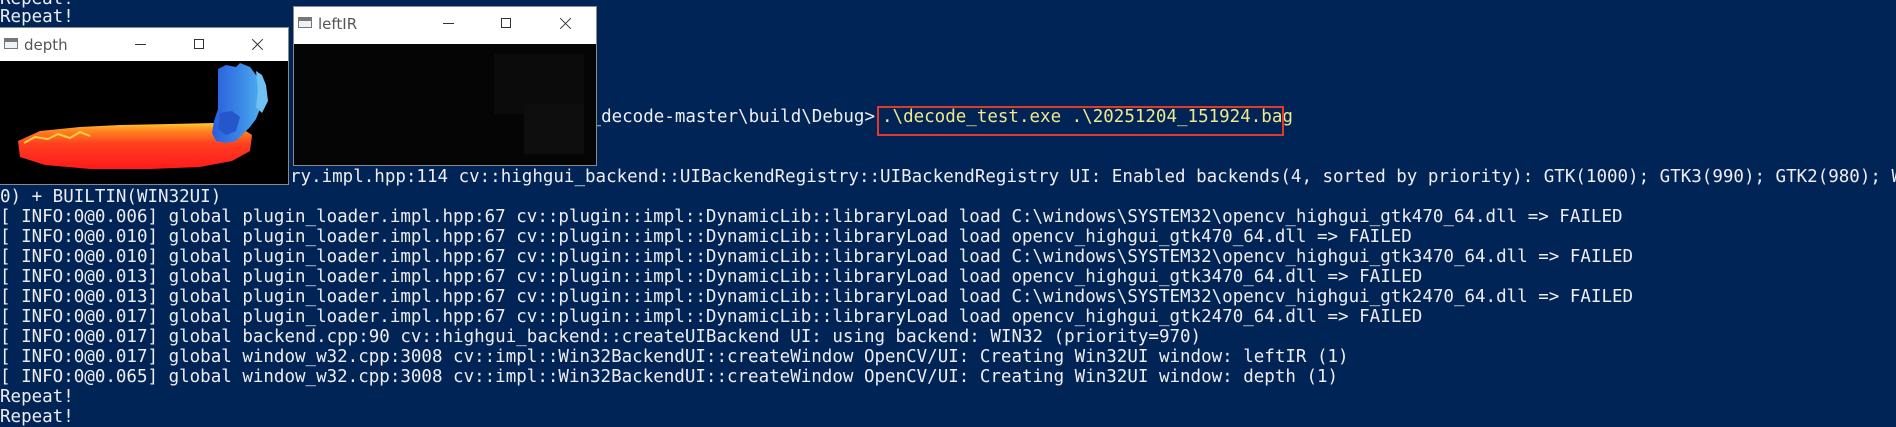 The image size is (1896, 427). I want to click on command-highlight-box, so click(1080, 121).